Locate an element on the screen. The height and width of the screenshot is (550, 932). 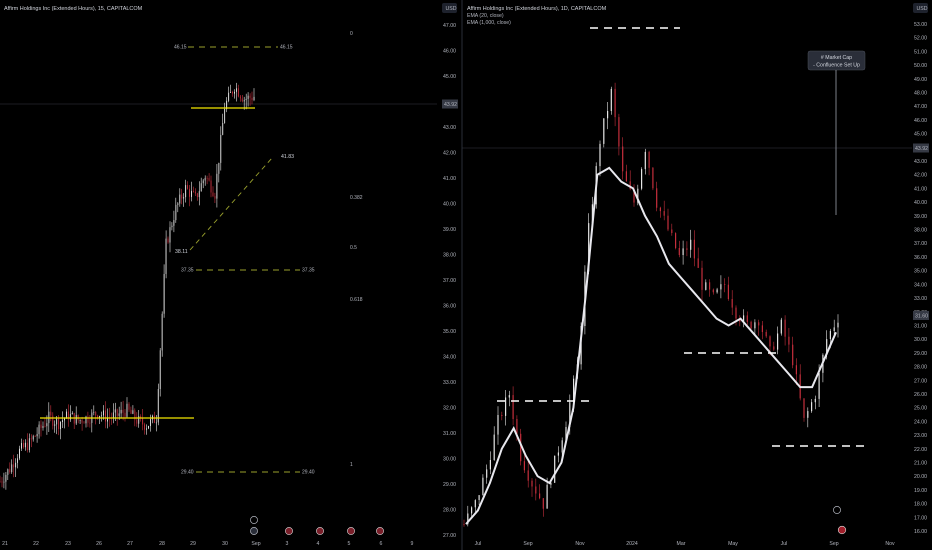
event-markers is located at coordinates (317, 525).